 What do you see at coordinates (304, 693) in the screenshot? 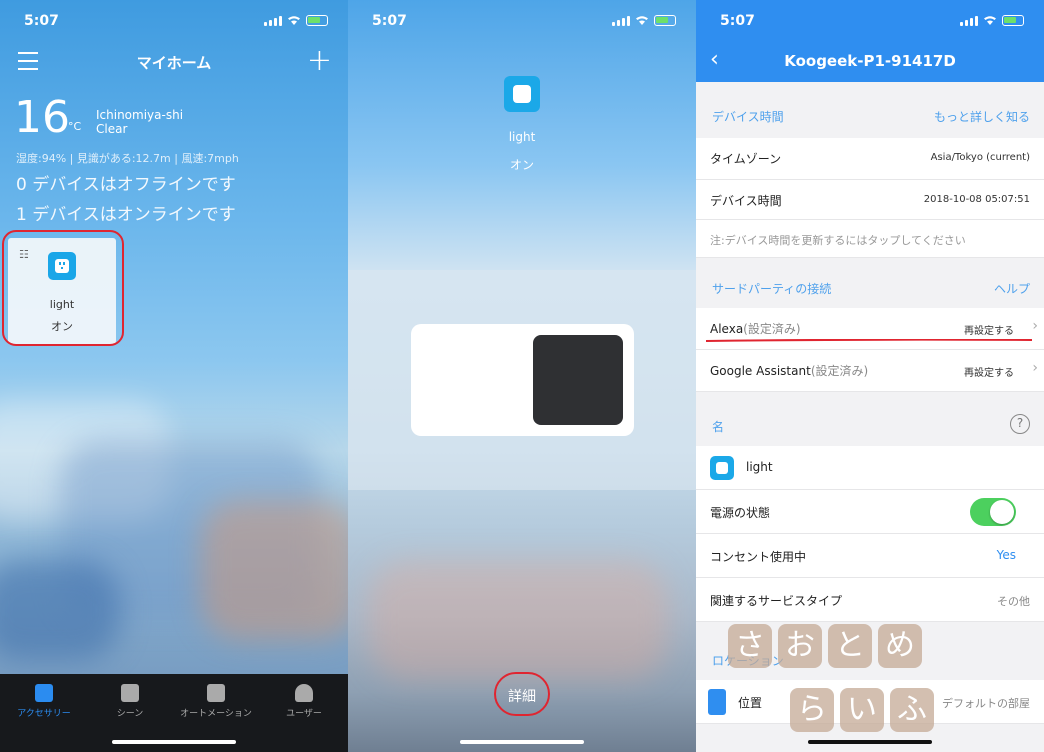
I see `user-icon` at bounding box center [304, 693].